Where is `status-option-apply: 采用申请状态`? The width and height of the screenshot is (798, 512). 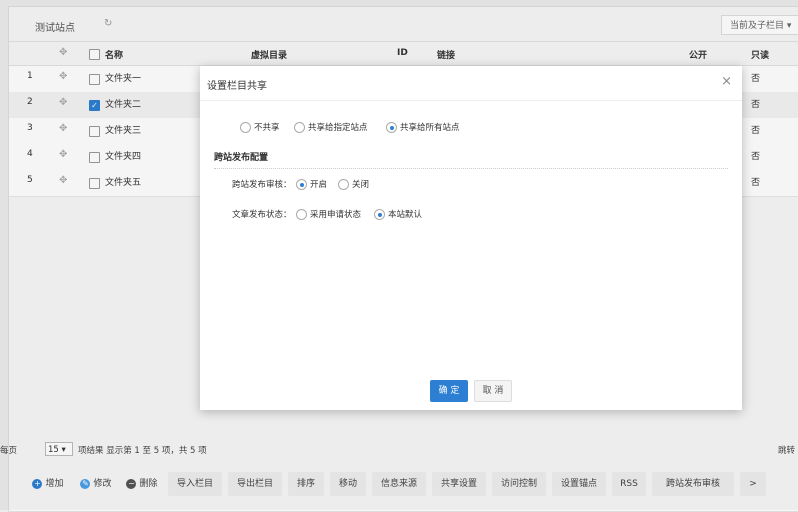
status-option-apply: 采用申请状态 is located at coordinates (328, 214).